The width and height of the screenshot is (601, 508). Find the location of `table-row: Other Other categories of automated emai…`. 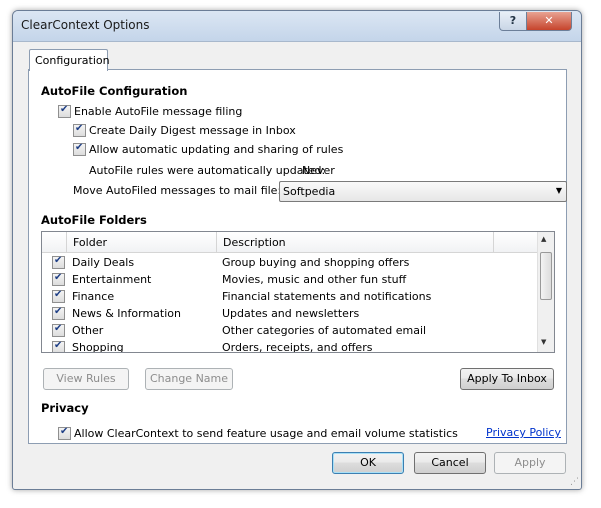

table-row: Other Other categories of automated emai… is located at coordinates (289, 330).